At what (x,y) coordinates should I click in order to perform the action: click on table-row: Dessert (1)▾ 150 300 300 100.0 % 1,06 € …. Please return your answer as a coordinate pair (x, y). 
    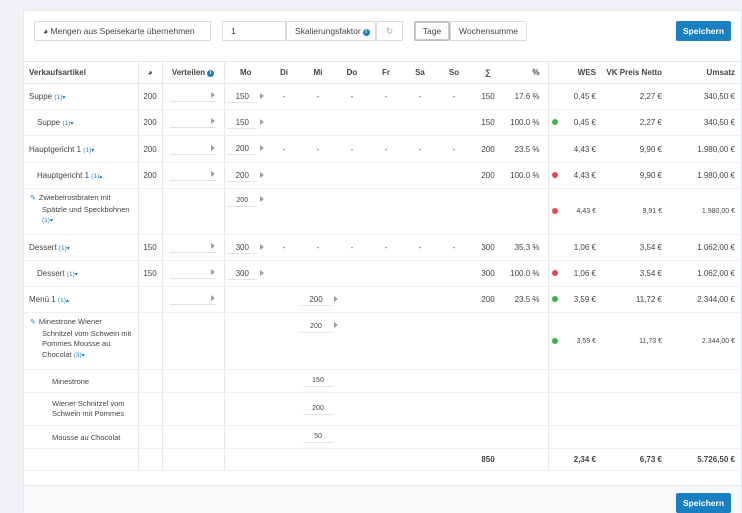
    Looking at the image, I should click on (383, 273).